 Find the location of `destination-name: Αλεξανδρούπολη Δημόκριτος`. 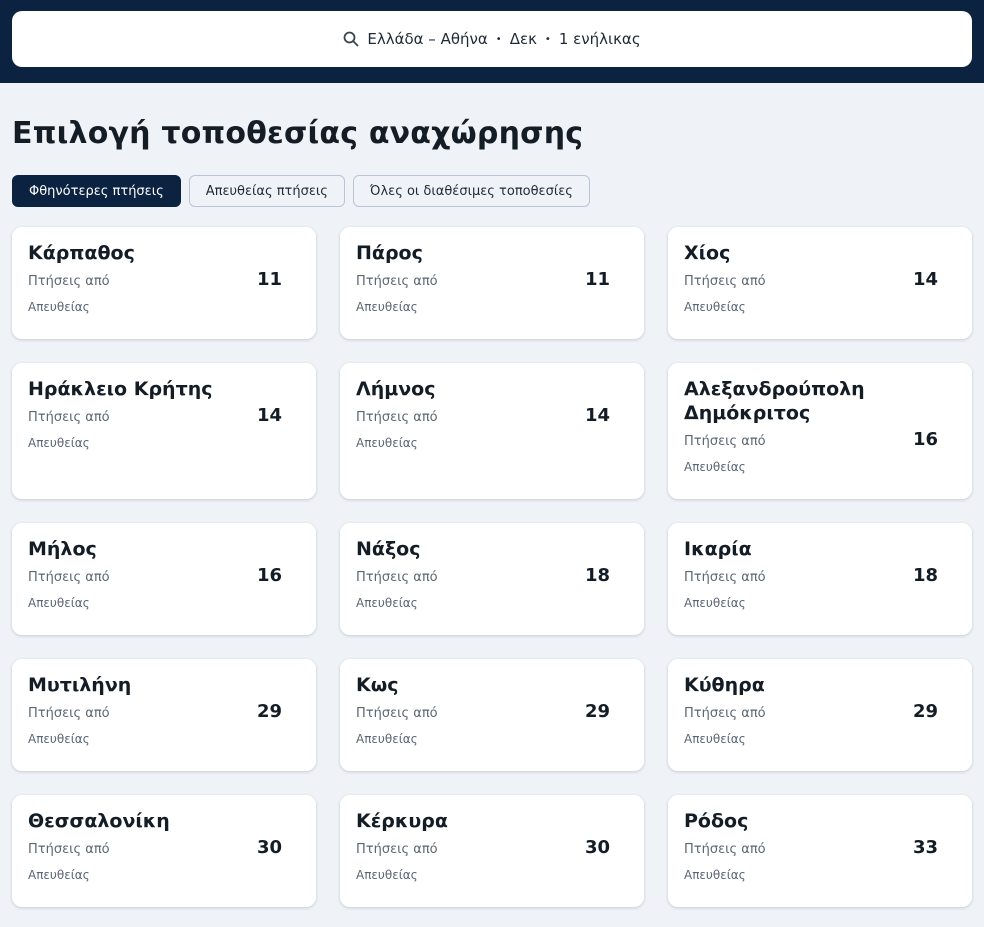

destination-name: Αλεξανδρούπολη Δημόκριτος is located at coordinates (774, 401).